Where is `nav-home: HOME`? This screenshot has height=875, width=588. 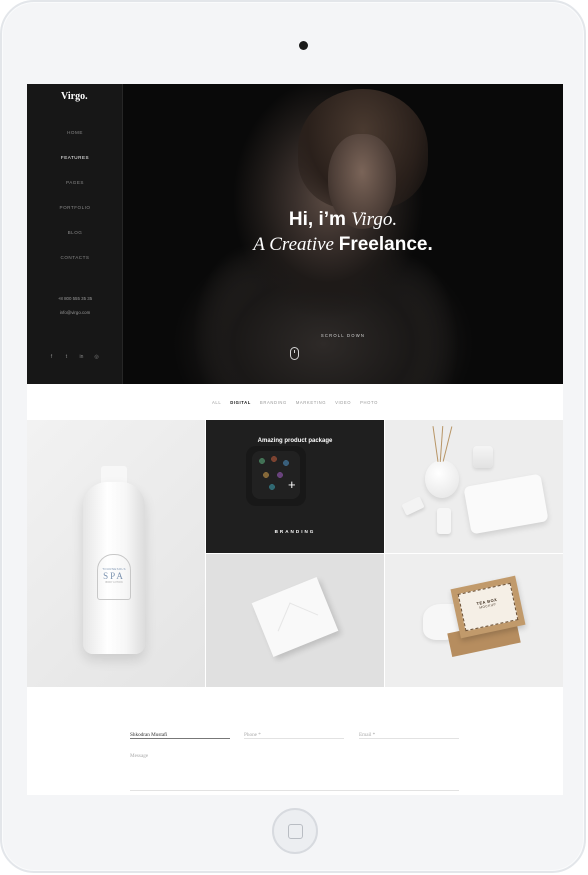 nav-home: HOME is located at coordinates (75, 132).